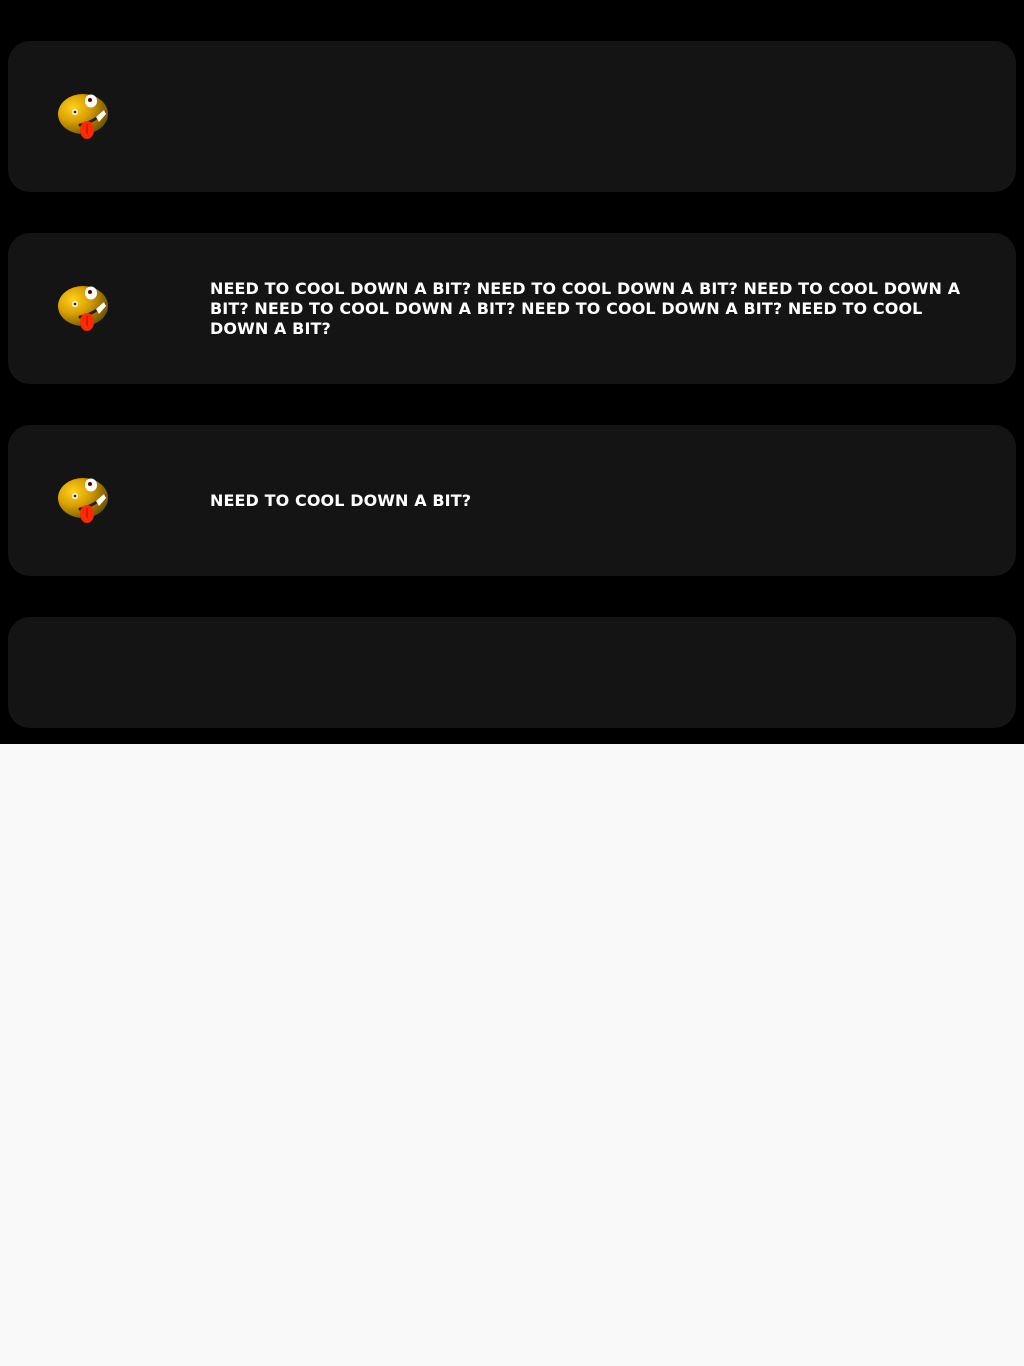 The width and height of the screenshot is (1024, 1366). Describe the element at coordinates (512, 116) in the screenshot. I see `message-card` at that location.